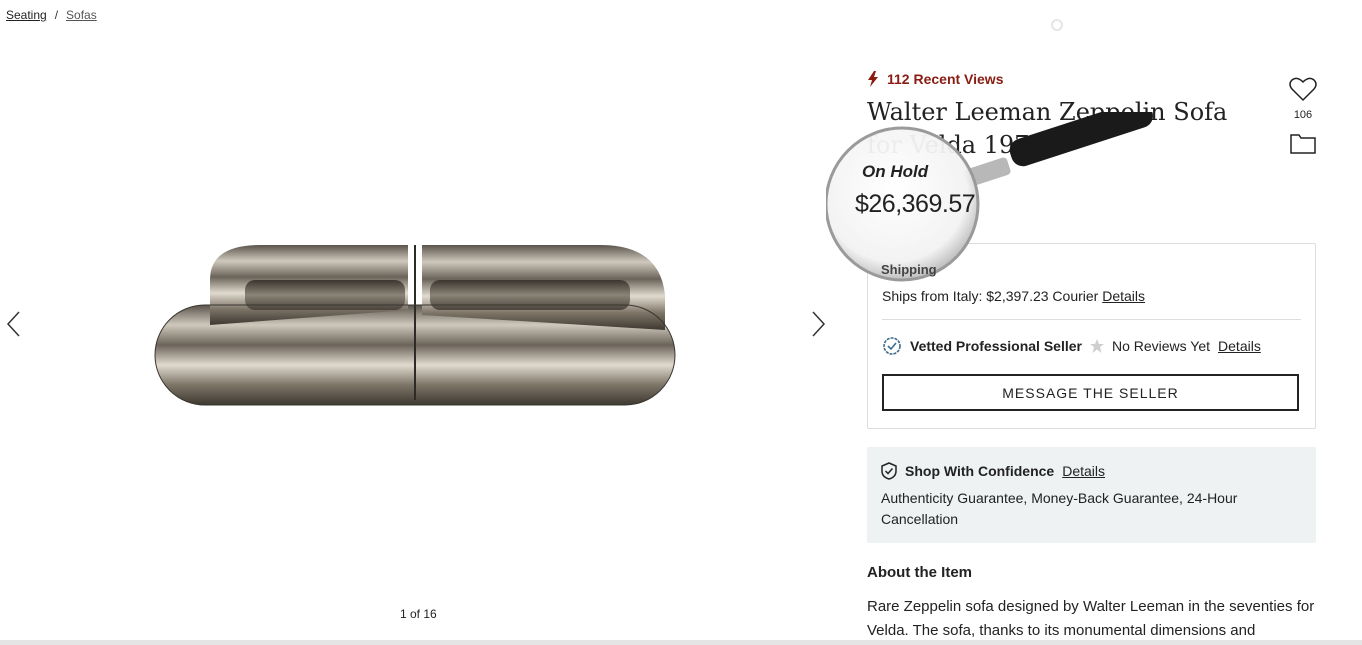  I want to click on about-title: About the Item, so click(919, 572).